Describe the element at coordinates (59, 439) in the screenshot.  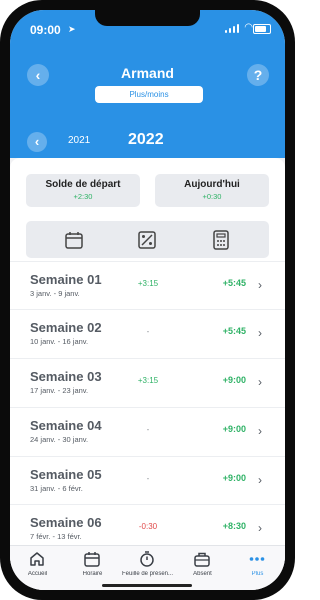
I see `week-dates: 24 janv. - 30 janv.` at that location.